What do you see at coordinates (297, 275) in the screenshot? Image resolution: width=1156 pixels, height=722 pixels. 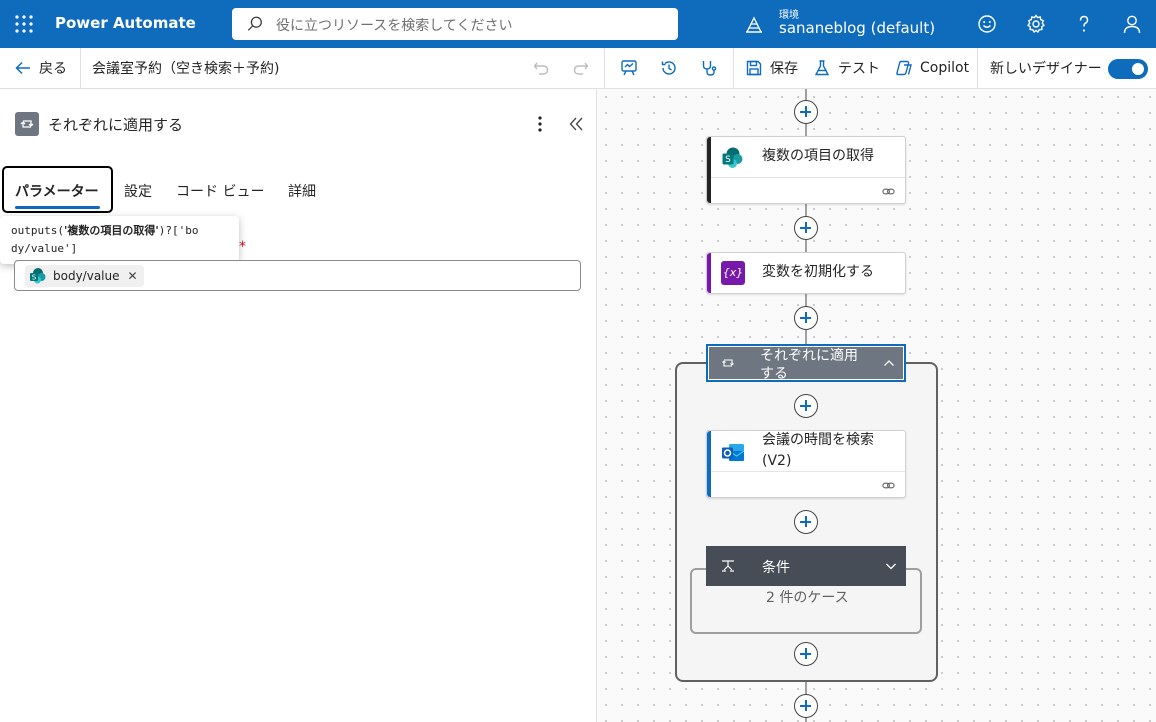 I see `foreach-input-field: S body/value ✕` at bounding box center [297, 275].